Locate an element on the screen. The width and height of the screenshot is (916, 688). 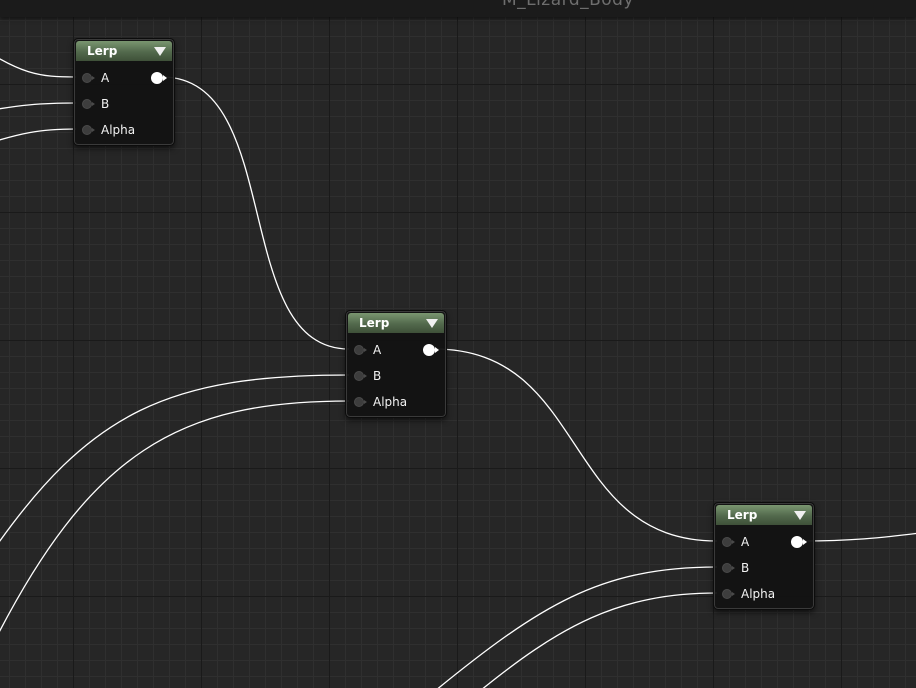
wire-node3-input-b is located at coordinates (574, 627).